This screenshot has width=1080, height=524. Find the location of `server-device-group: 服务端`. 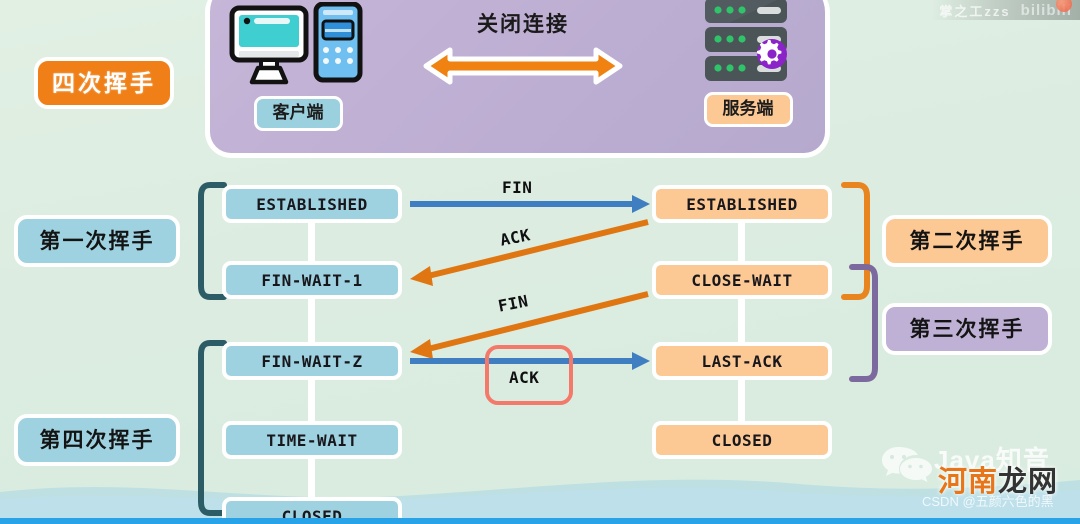

server-device-group: 服务端 is located at coordinates (748, 63).